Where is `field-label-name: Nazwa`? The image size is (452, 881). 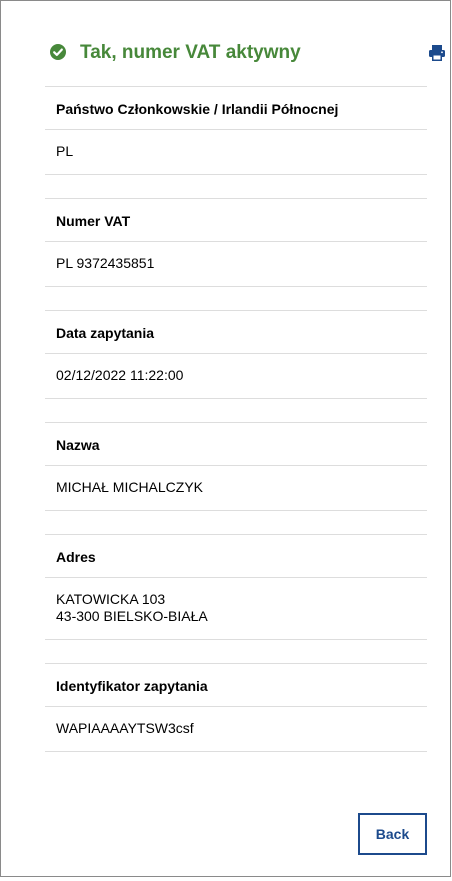
field-label-name: Nazwa is located at coordinates (236, 444).